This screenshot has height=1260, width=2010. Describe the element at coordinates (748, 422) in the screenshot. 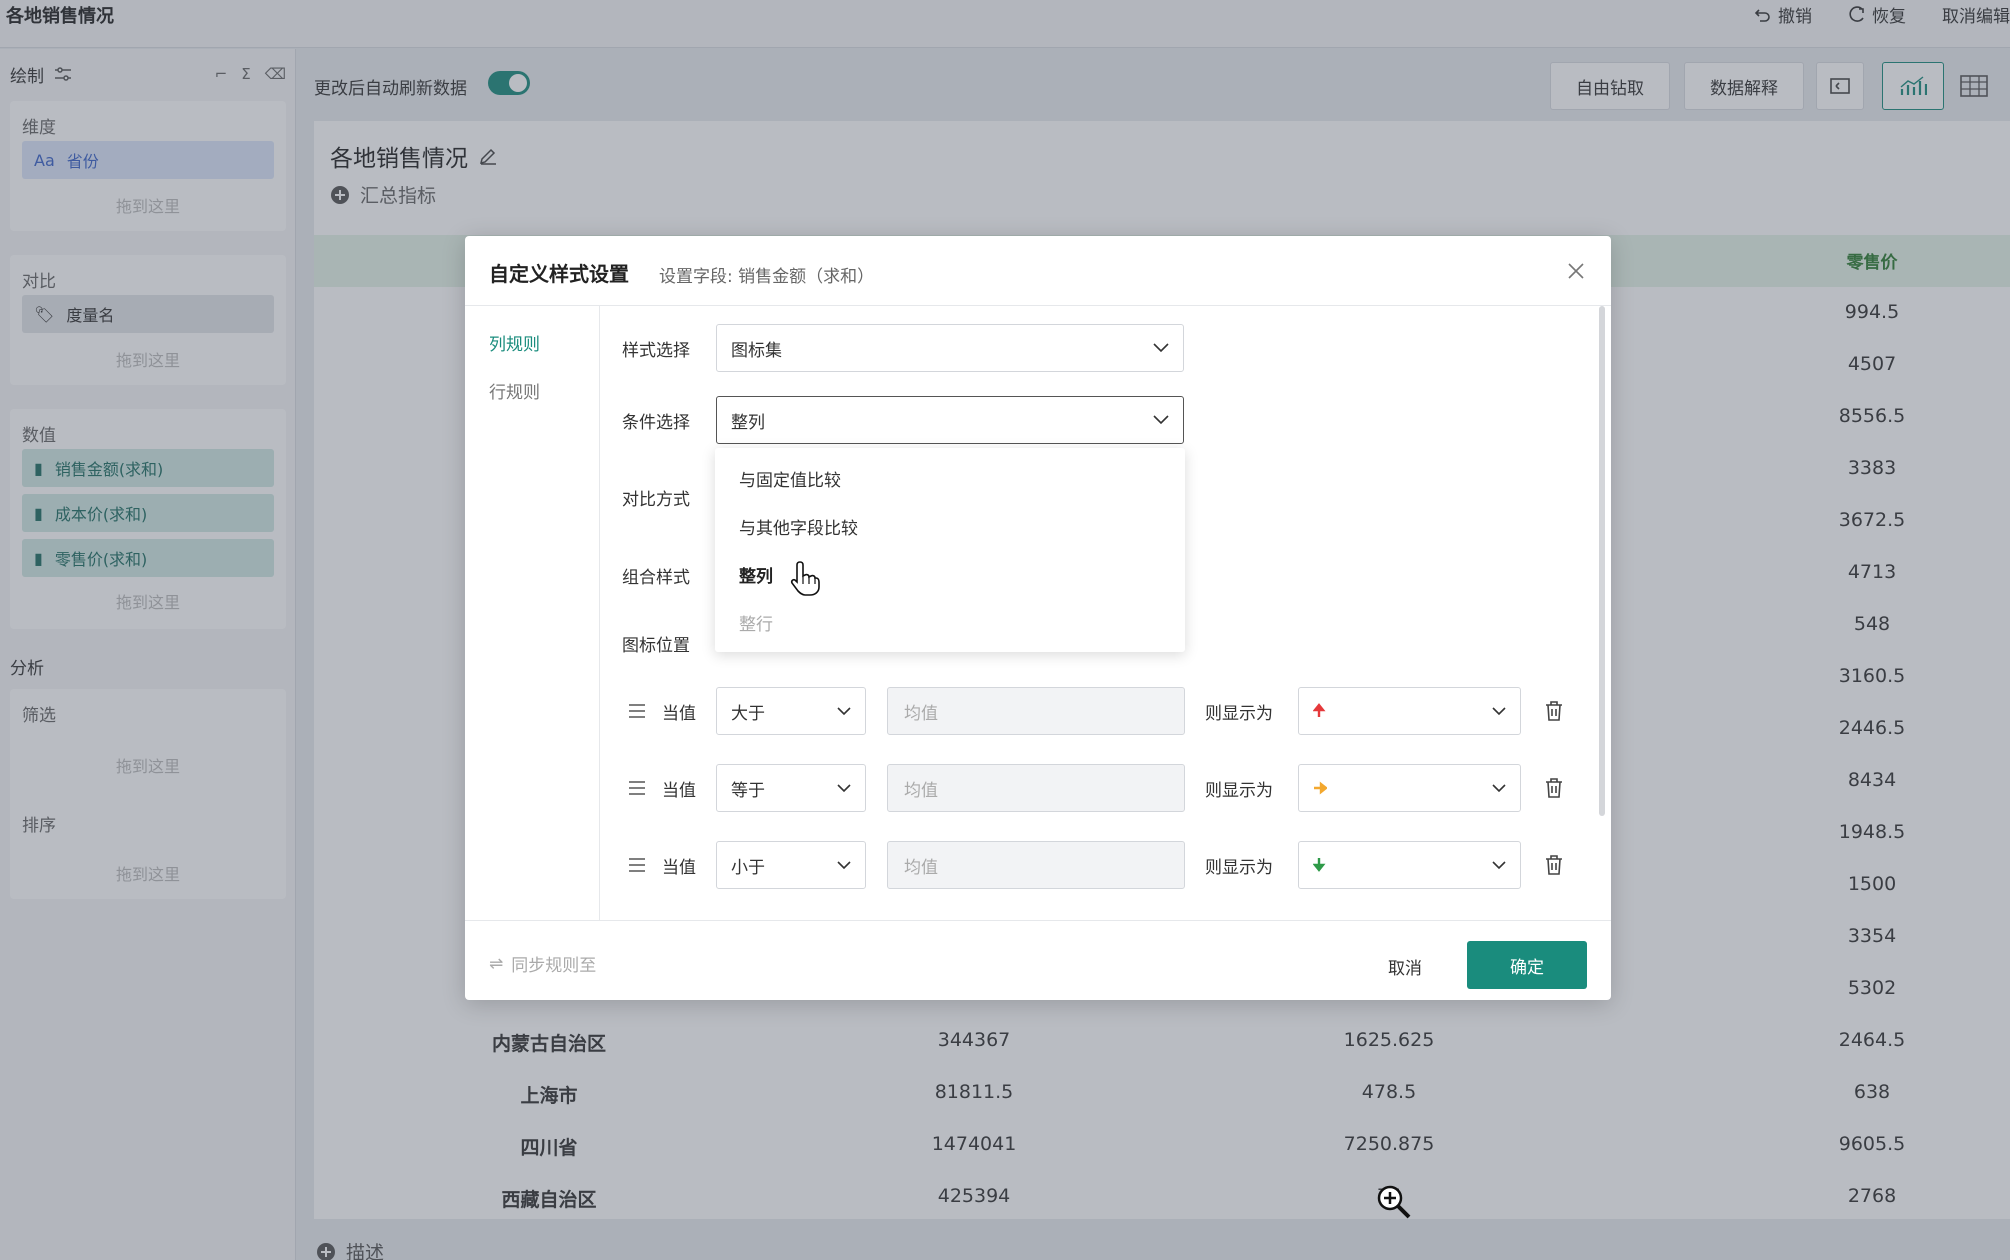

I see `condition-select-value: 整列` at that location.